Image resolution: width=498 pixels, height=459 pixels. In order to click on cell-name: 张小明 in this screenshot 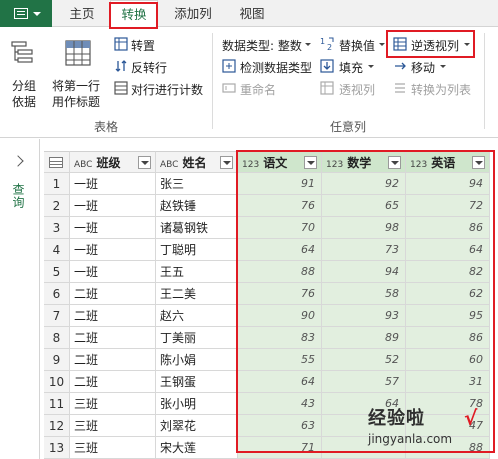, I will do `click(197, 404)`.